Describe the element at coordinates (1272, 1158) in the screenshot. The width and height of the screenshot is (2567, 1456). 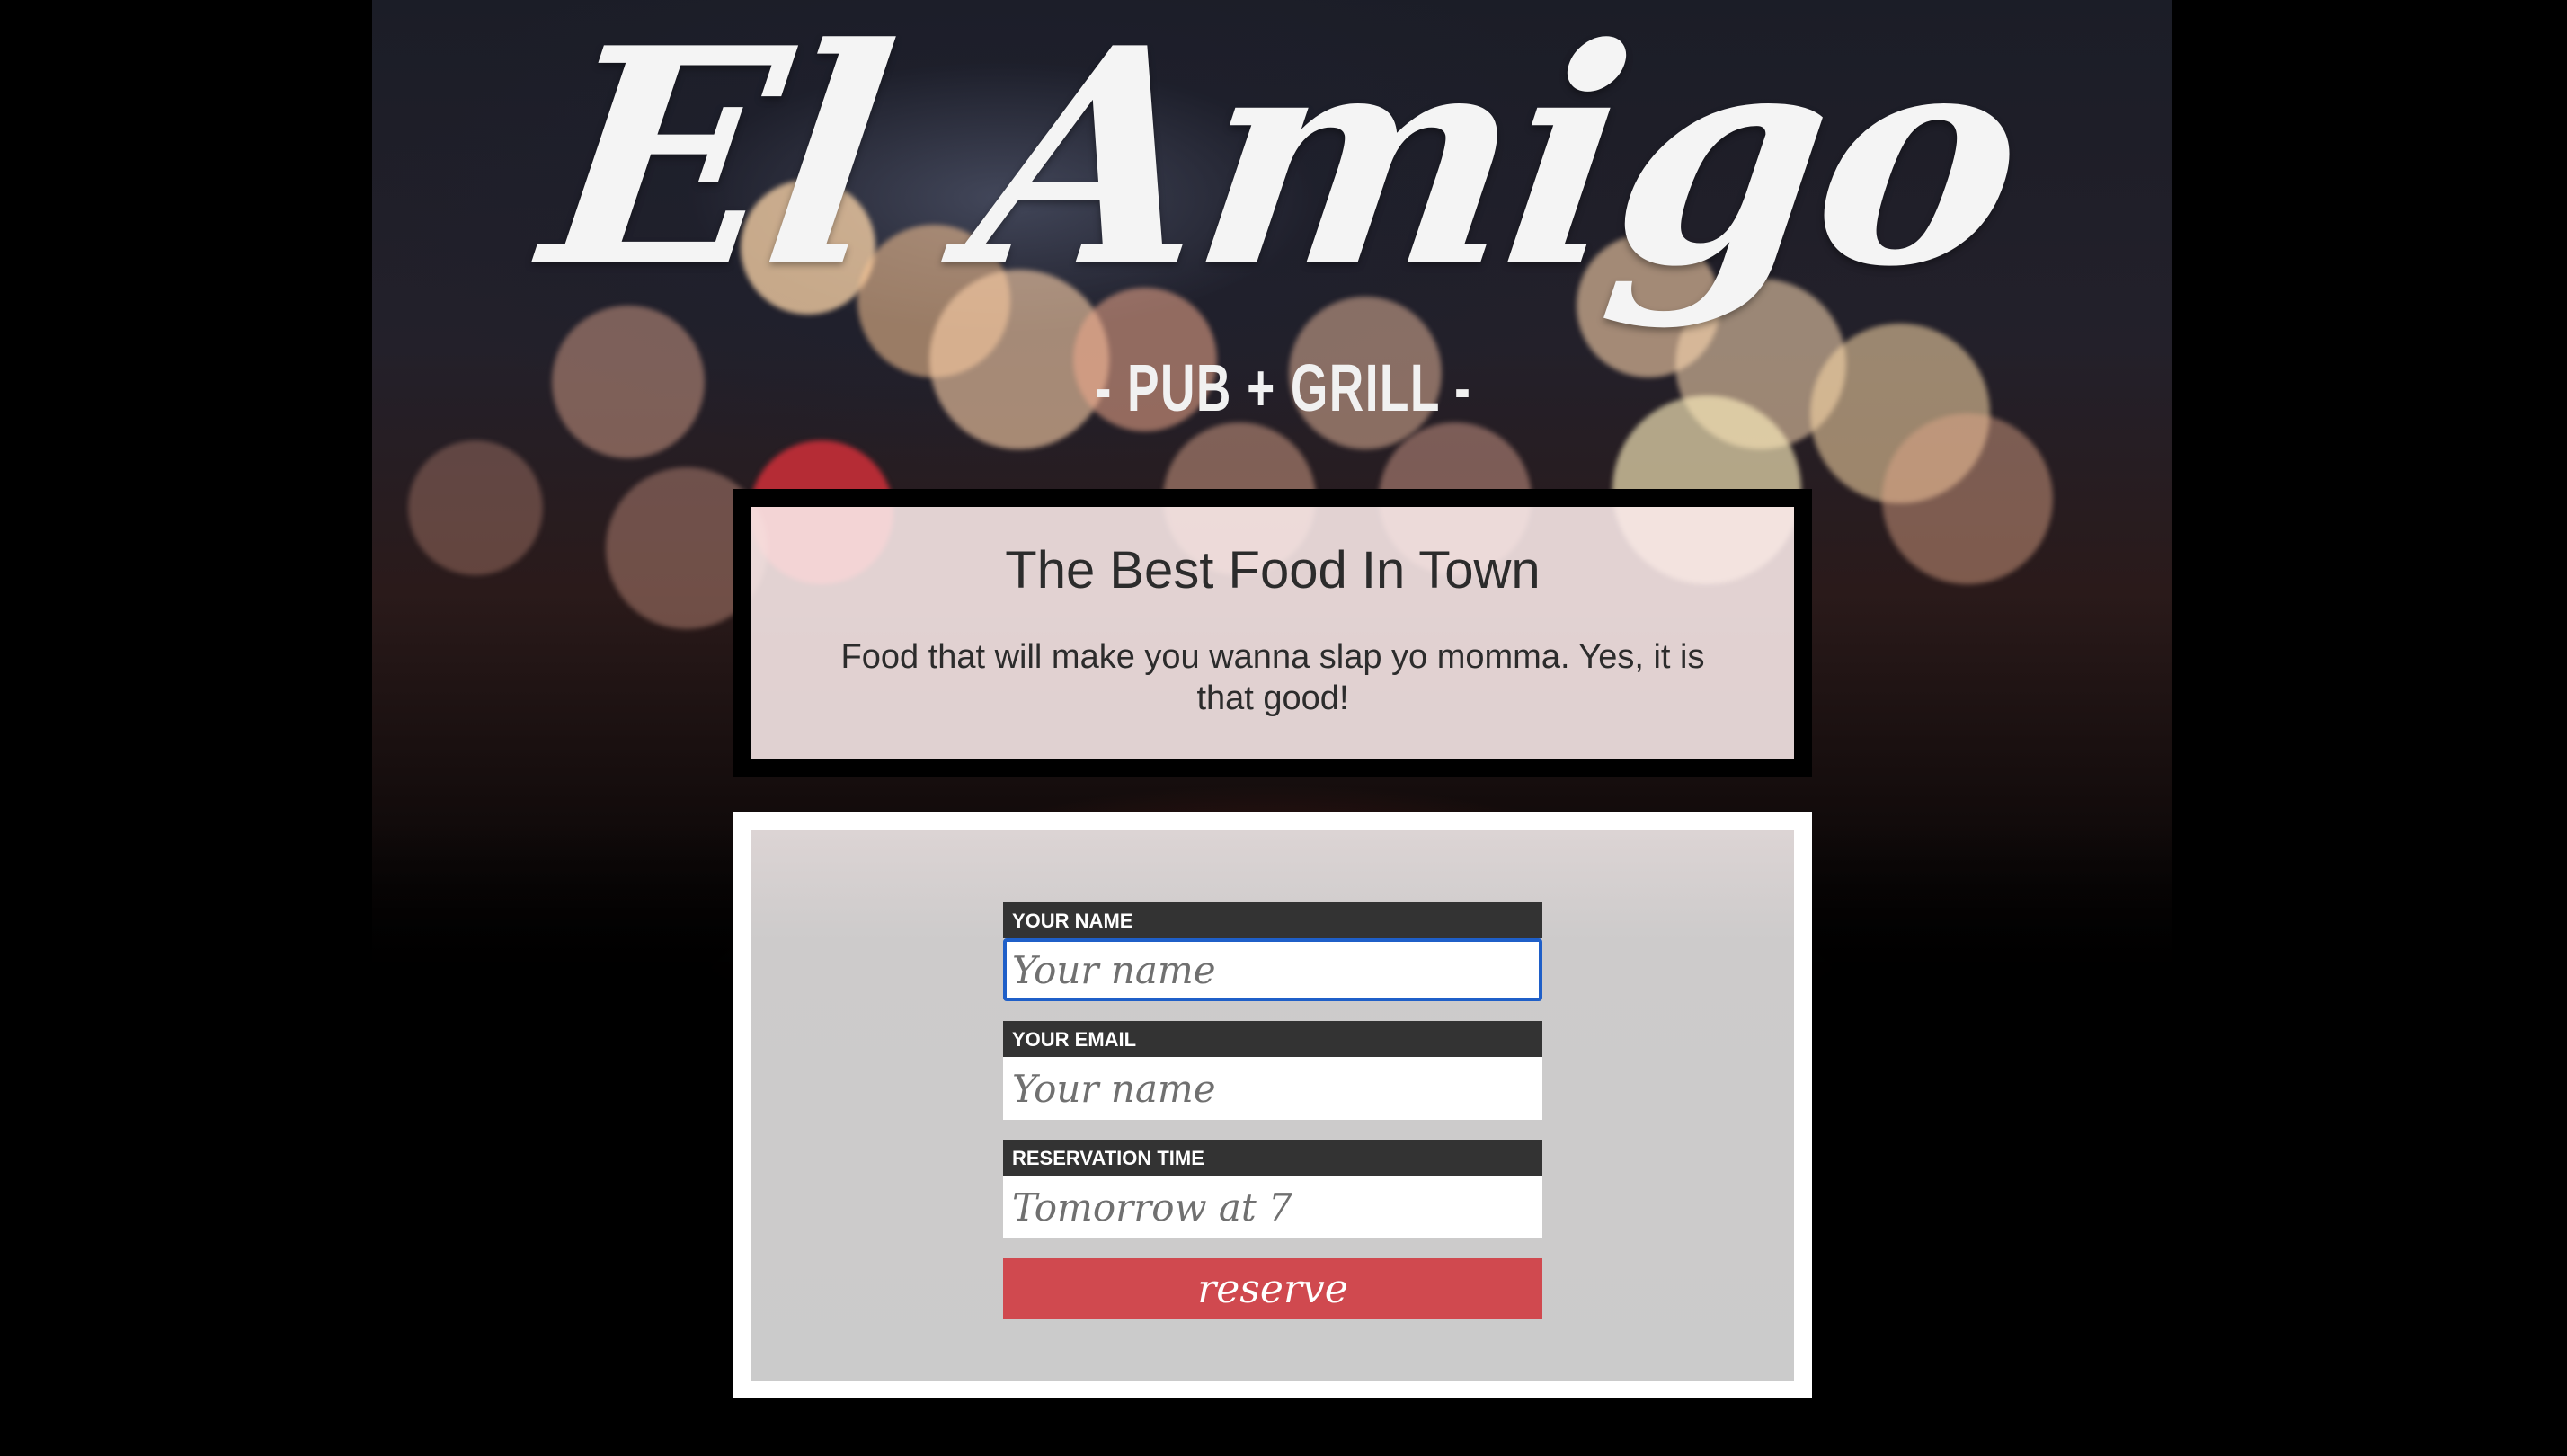
I see `reservation-time-label: RESERVATION TIME` at that location.